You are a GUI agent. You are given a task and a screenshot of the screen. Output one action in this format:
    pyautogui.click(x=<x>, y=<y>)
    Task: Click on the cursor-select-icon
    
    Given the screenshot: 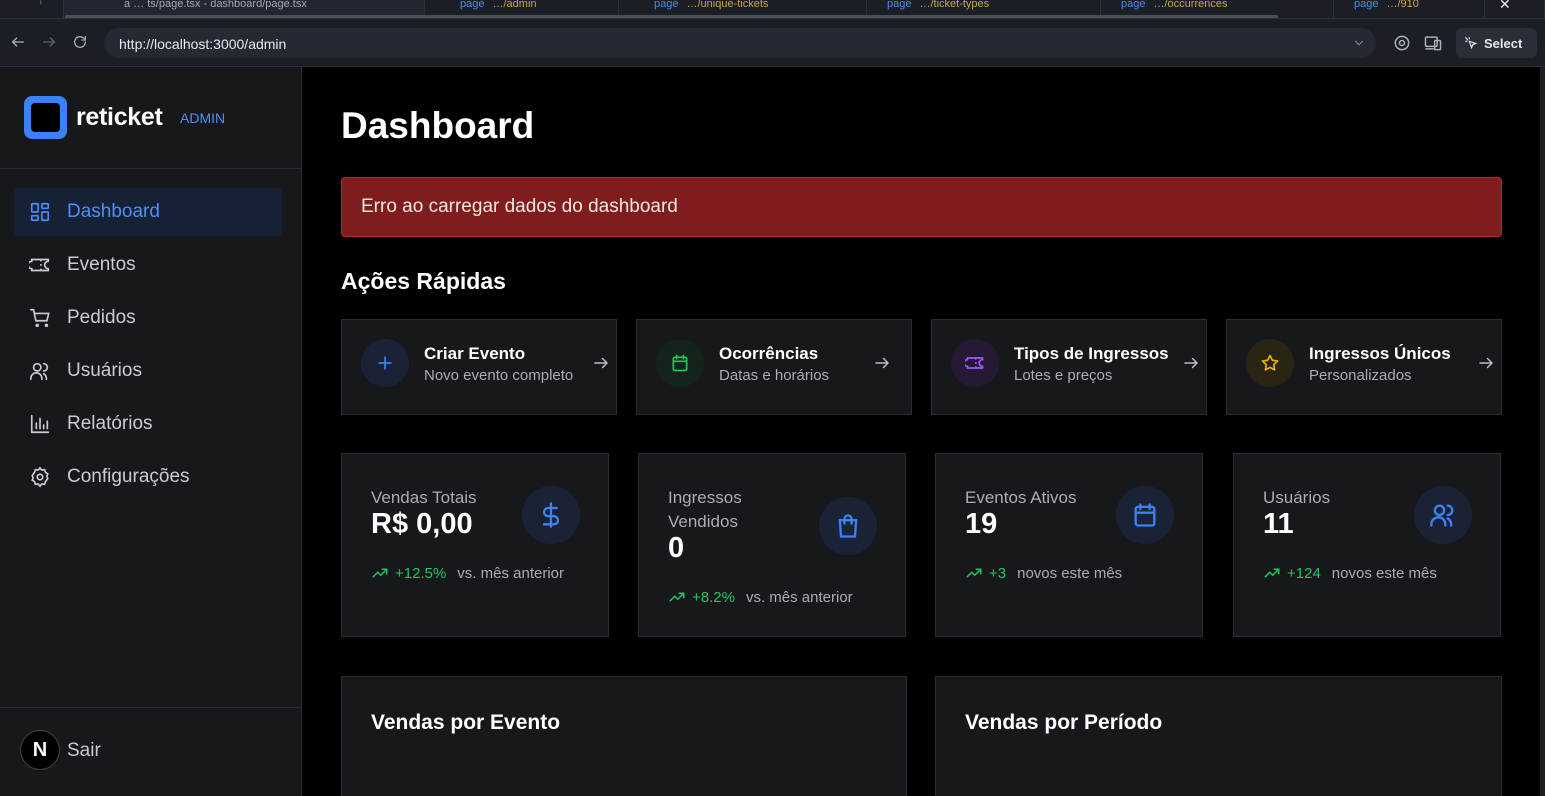 What is the action you would take?
    pyautogui.click(x=1471, y=43)
    